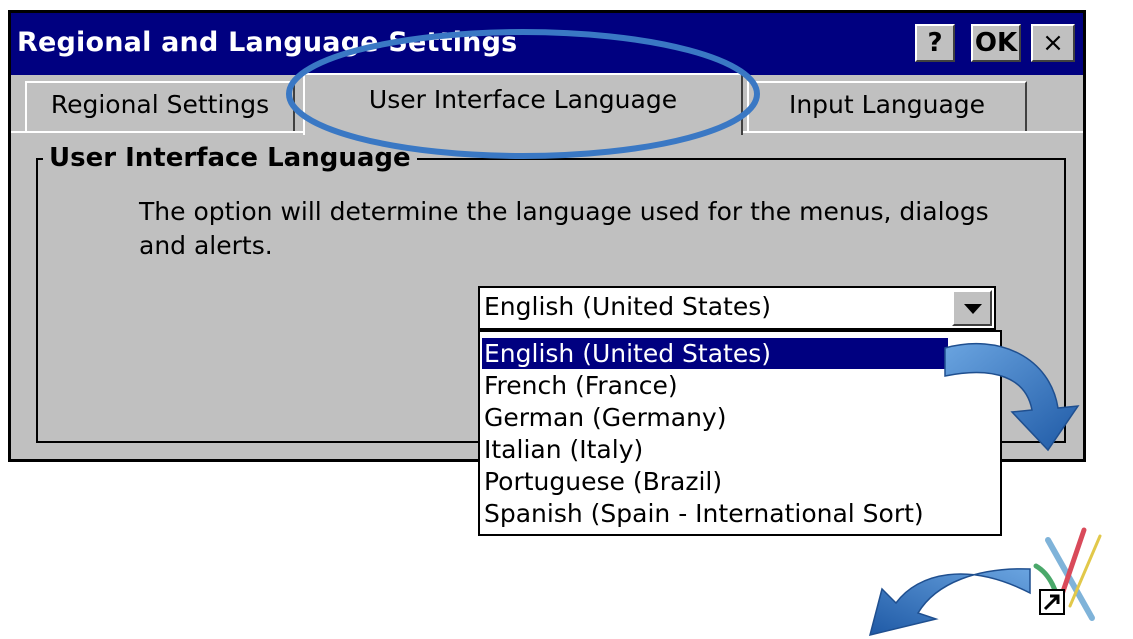 Image resolution: width=1133 pixels, height=639 pixels. What do you see at coordinates (607, 417) in the screenshot?
I see `list-item: German (Germany)` at bounding box center [607, 417].